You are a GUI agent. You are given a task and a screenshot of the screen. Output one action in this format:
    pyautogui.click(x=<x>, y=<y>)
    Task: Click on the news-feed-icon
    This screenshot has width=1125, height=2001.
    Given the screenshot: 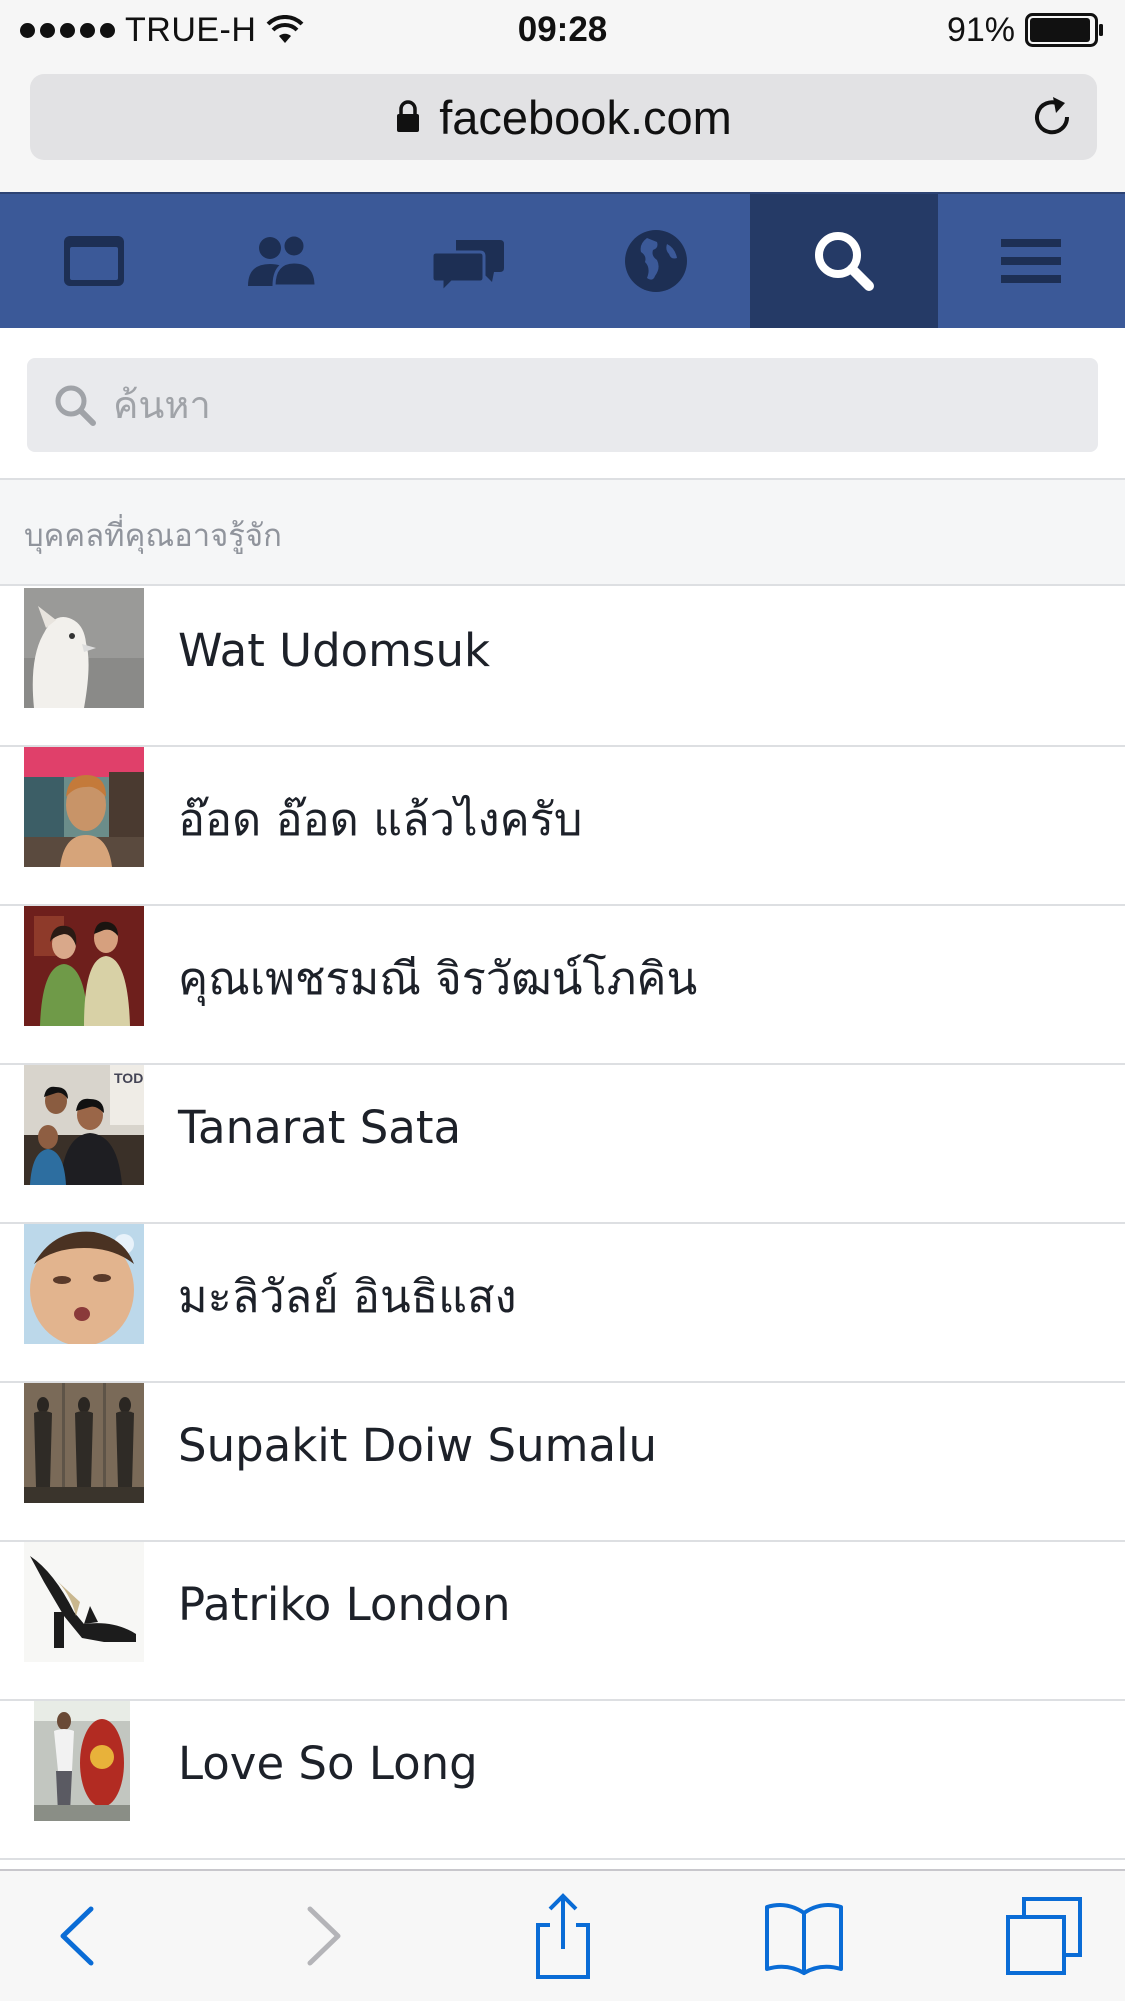 What is the action you would take?
    pyautogui.click(x=93, y=261)
    